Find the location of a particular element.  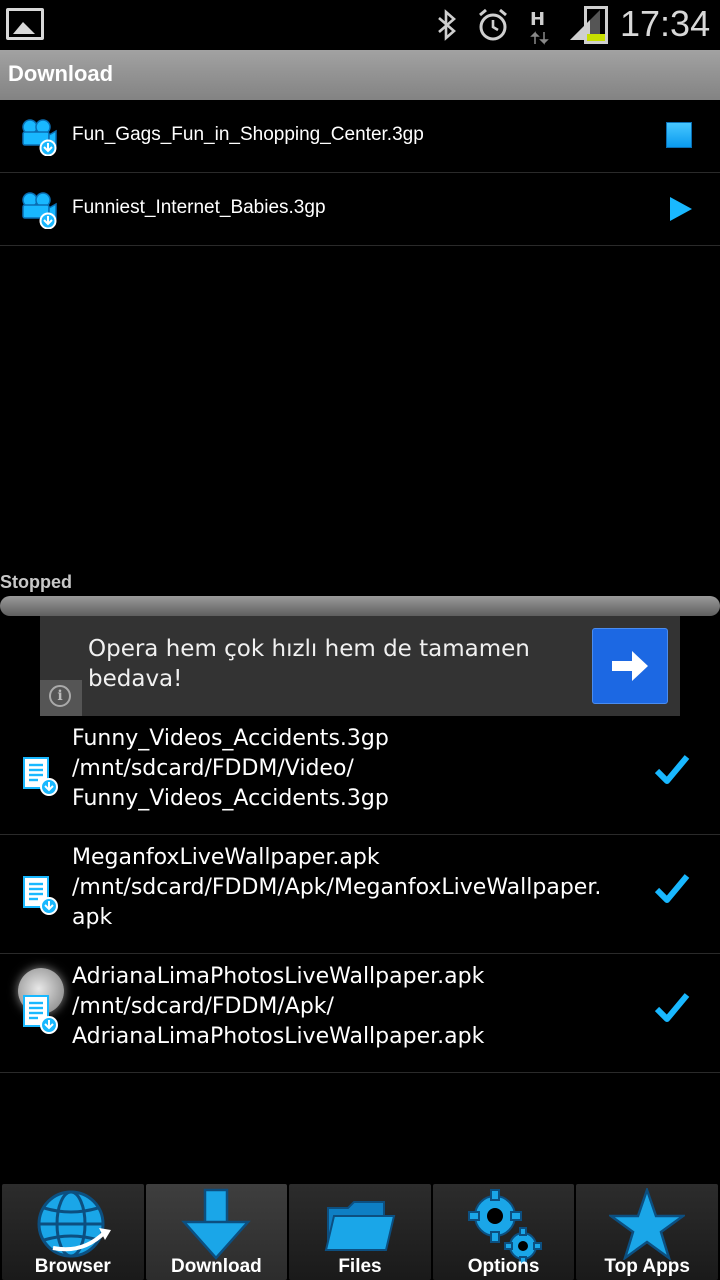

nav-options: Options is located at coordinates (503, 1232).